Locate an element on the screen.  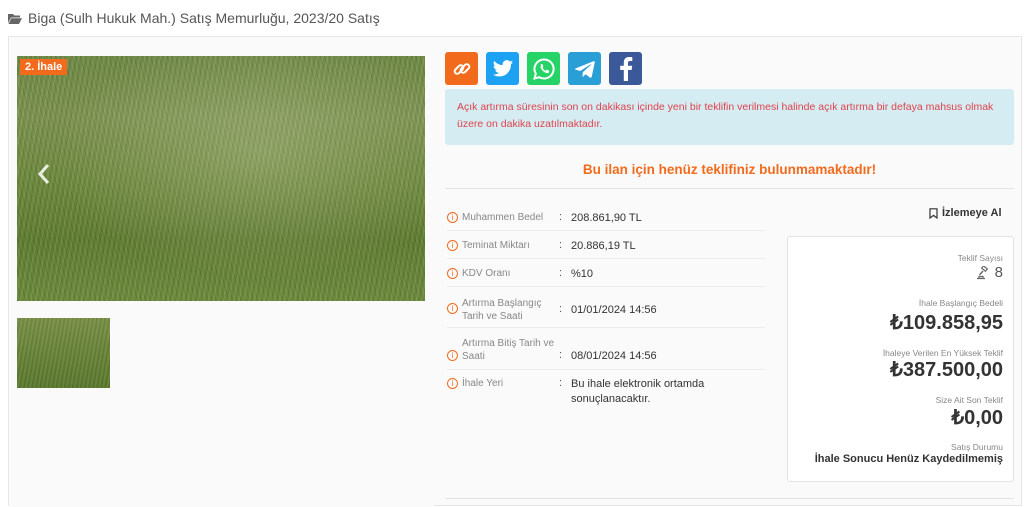
detail-label: Artırma Bitiş Tarih ve Saati is located at coordinates (508, 350).